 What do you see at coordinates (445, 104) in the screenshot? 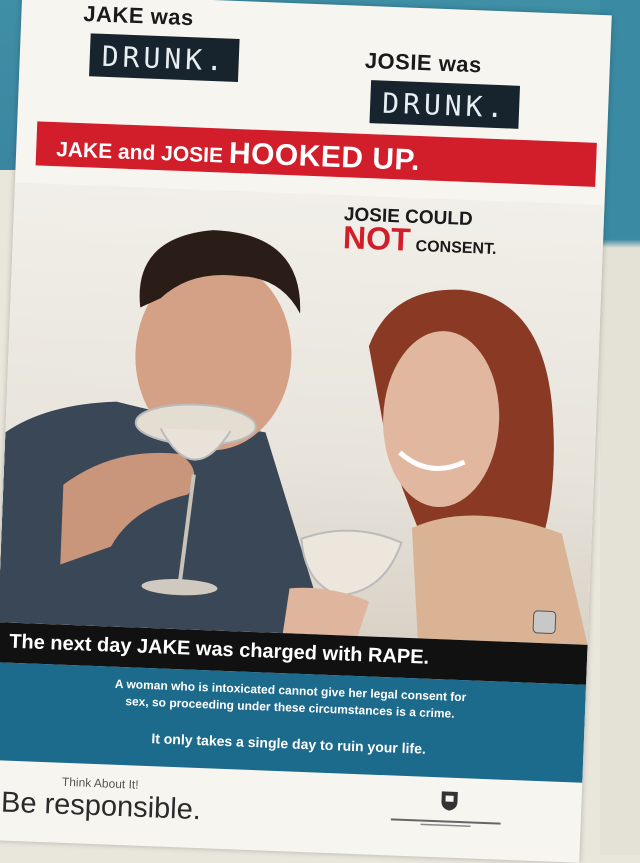
I see `drunk-box-josie: DRUNK.` at bounding box center [445, 104].